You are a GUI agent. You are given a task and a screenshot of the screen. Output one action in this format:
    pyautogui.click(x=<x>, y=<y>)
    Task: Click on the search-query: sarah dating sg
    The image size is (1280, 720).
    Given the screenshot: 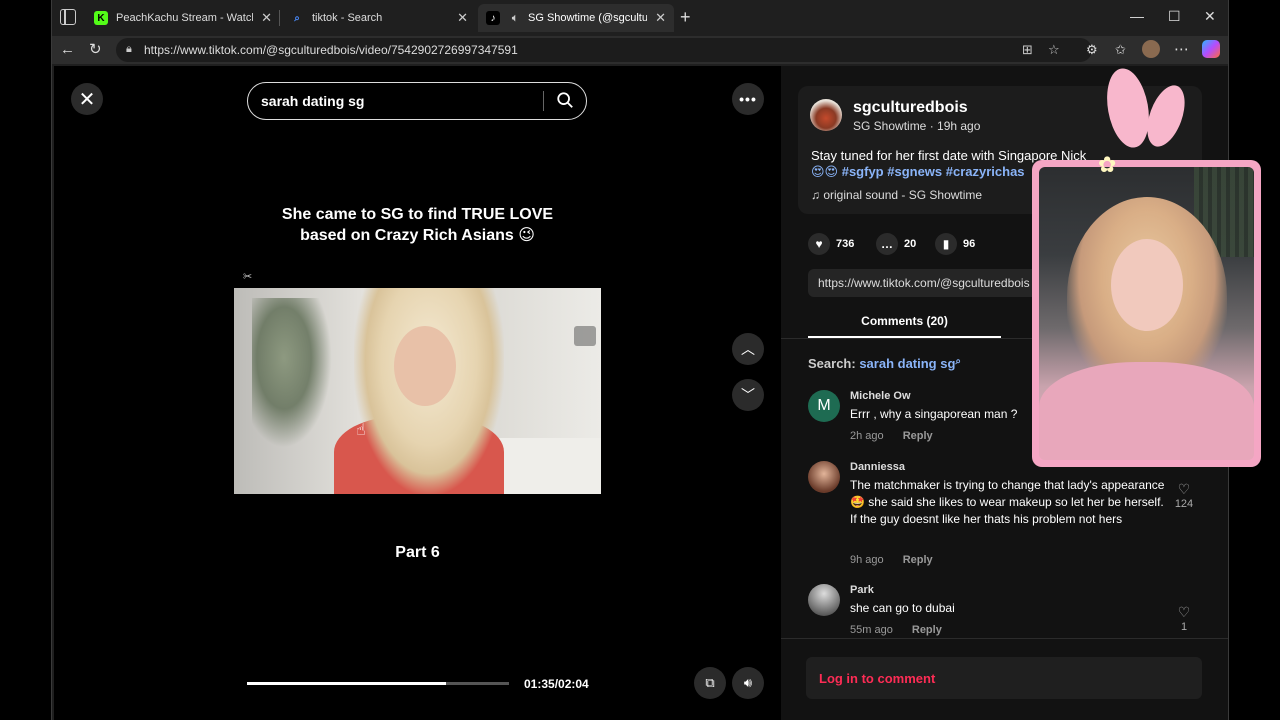 What is the action you would take?
    pyautogui.click(x=313, y=101)
    